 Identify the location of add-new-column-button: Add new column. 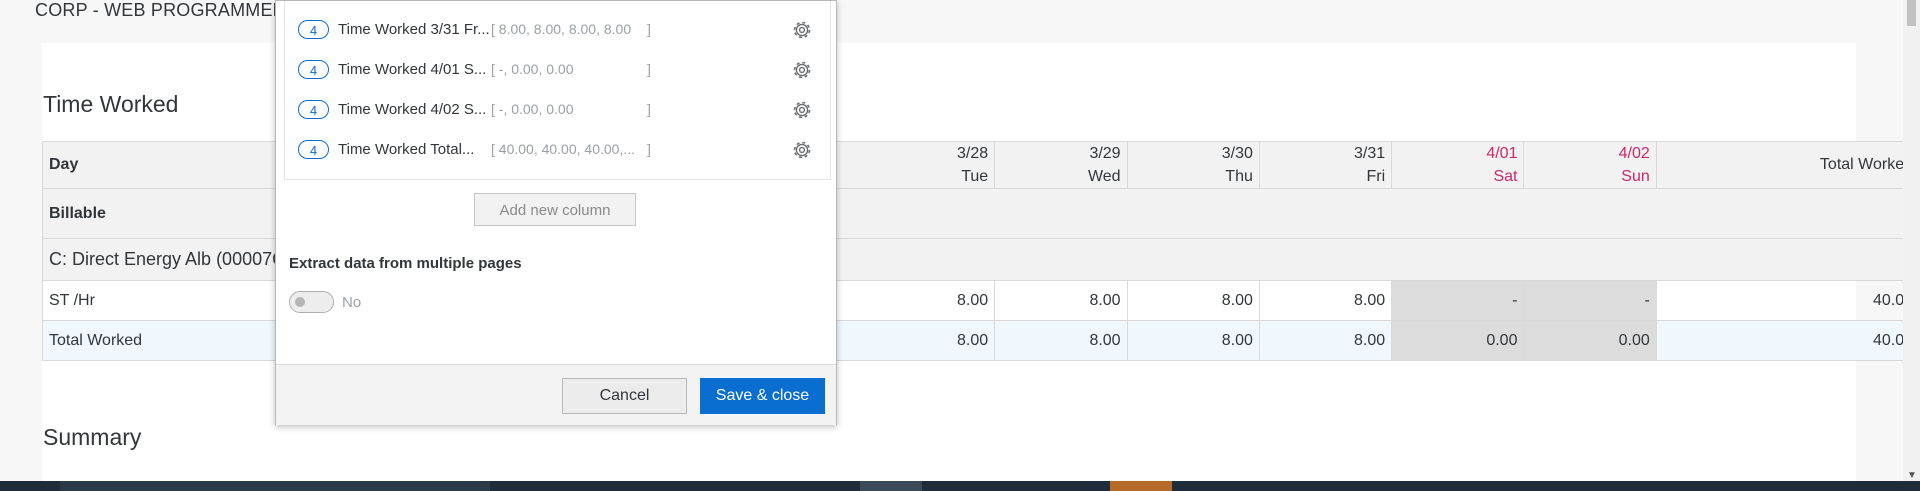
(555, 209).